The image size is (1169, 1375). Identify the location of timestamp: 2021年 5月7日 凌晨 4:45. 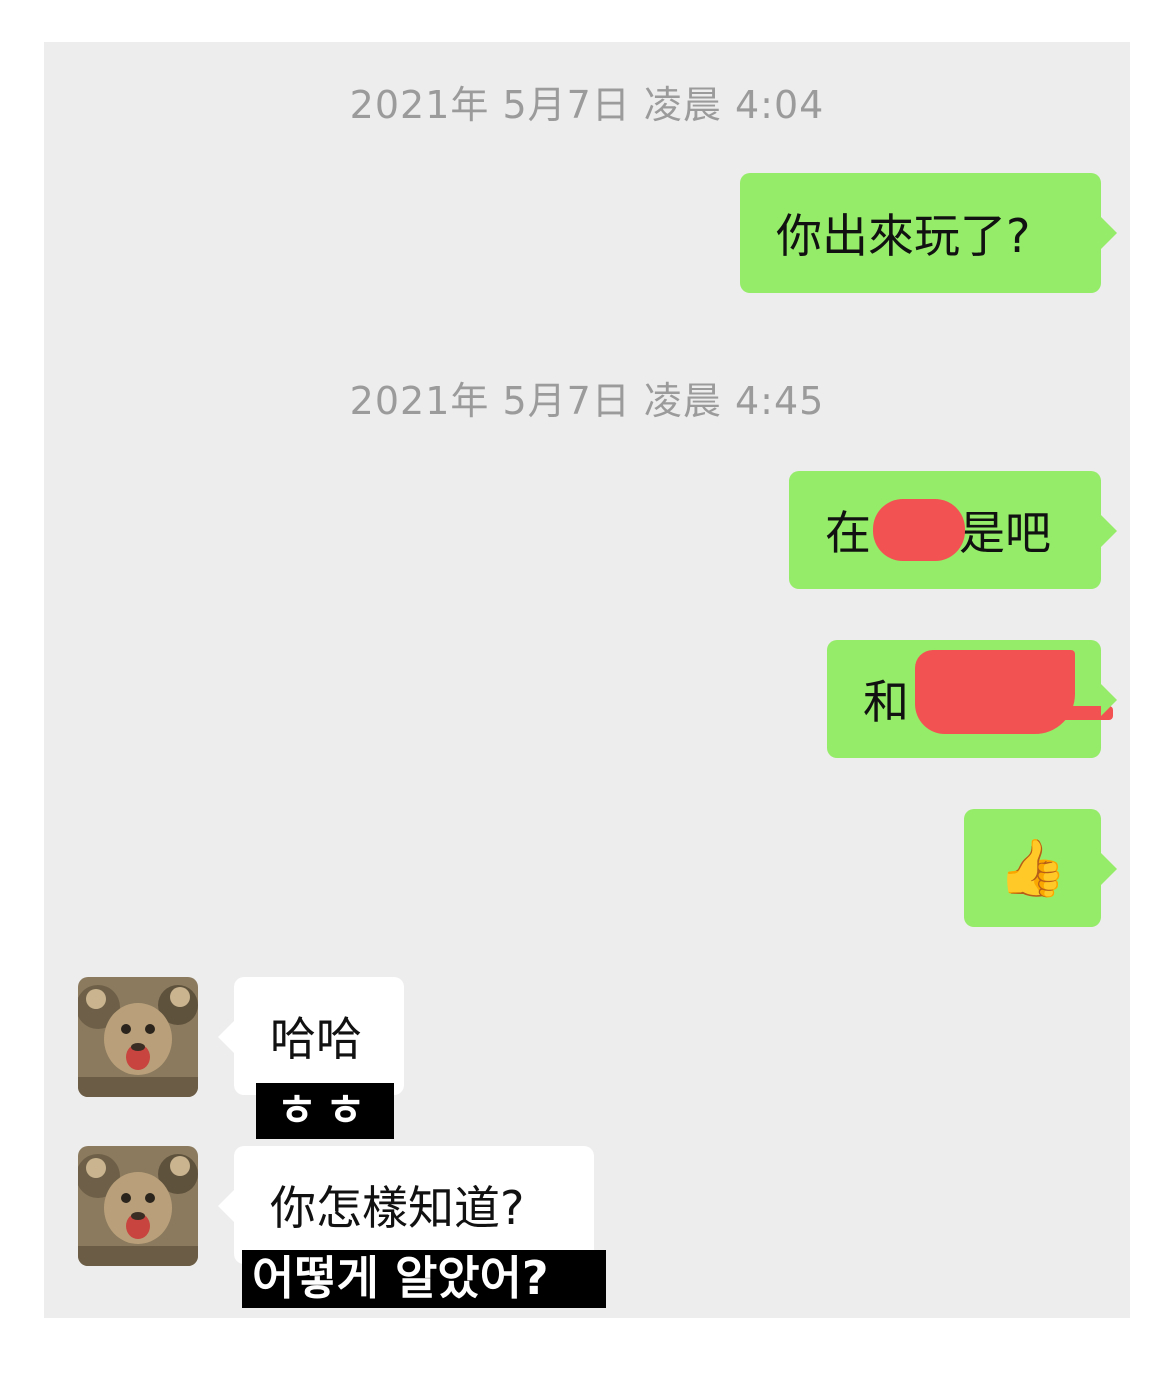
(587, 401).